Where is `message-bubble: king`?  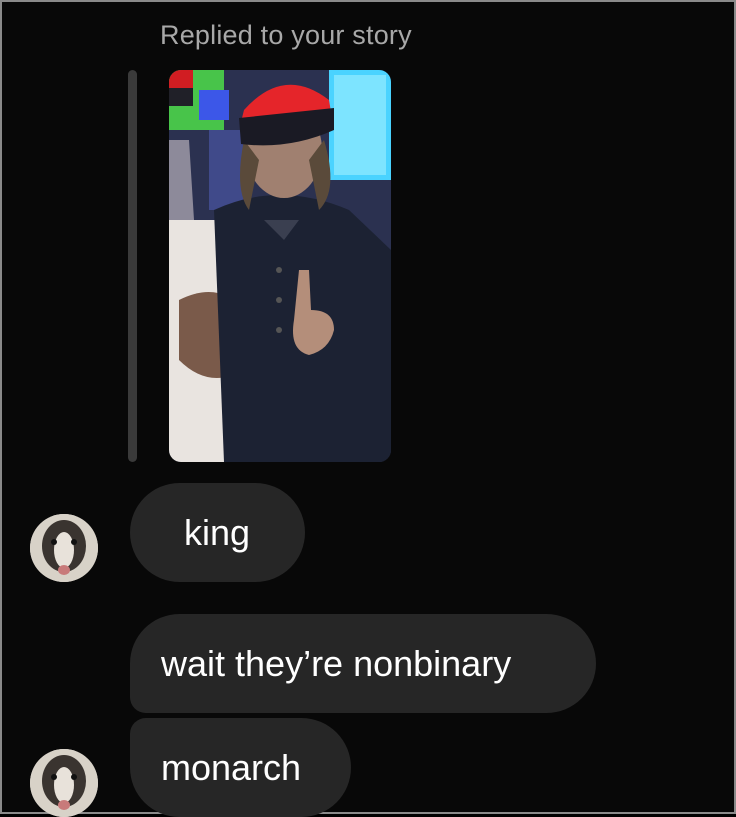
message-bubble: king is located at coordinates (217, 532).